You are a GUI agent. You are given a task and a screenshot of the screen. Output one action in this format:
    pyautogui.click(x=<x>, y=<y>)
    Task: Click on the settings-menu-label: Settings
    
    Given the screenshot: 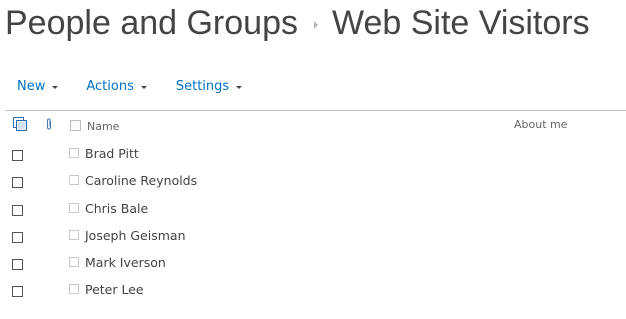 What is the action you would take?
    pyautogui.click(x=202, y=86)
    